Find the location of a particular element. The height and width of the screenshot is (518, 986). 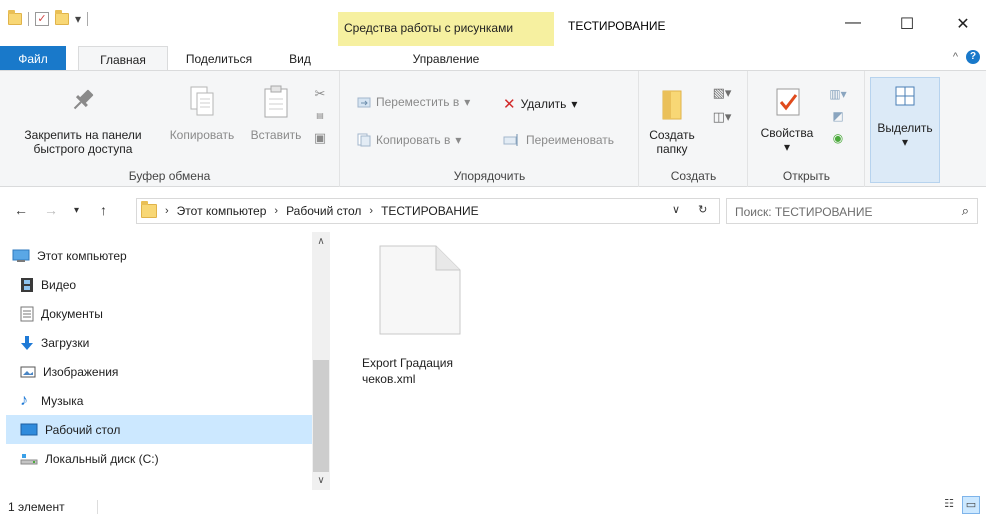

recent-locations-icon: ▾ is located at coordinates (76, 210).